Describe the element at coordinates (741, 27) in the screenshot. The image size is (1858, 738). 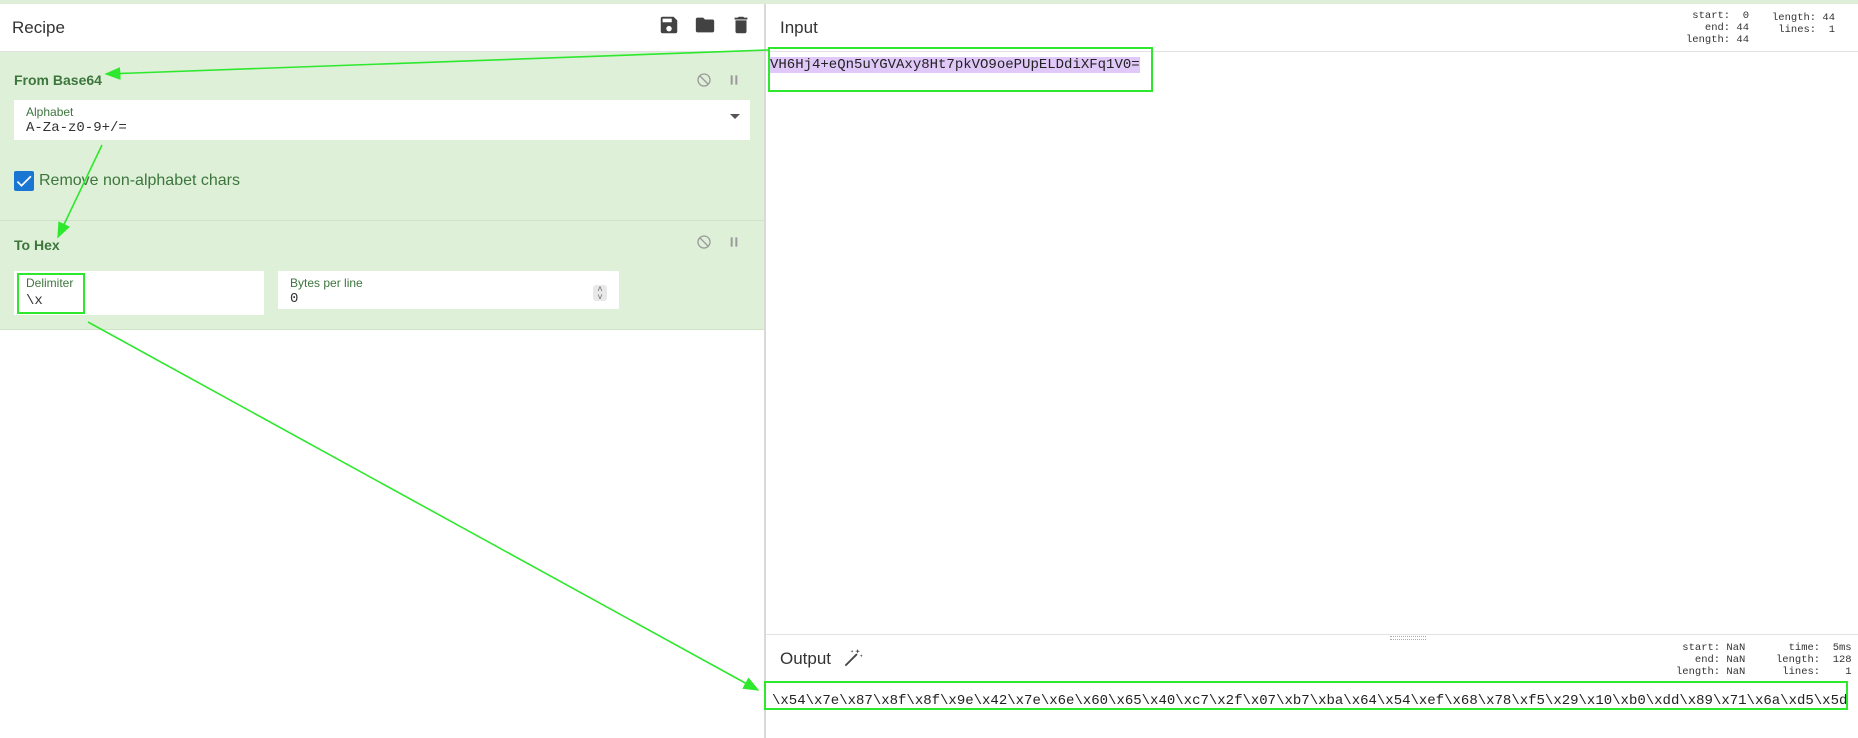
I see `trash-icon` at that location.